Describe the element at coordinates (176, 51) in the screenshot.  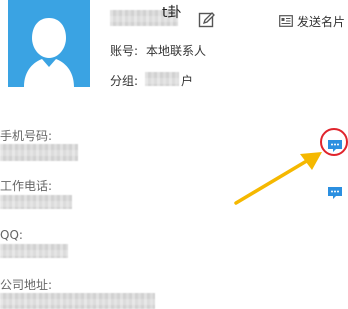
I see `account-value: 本地联系人` at that location.